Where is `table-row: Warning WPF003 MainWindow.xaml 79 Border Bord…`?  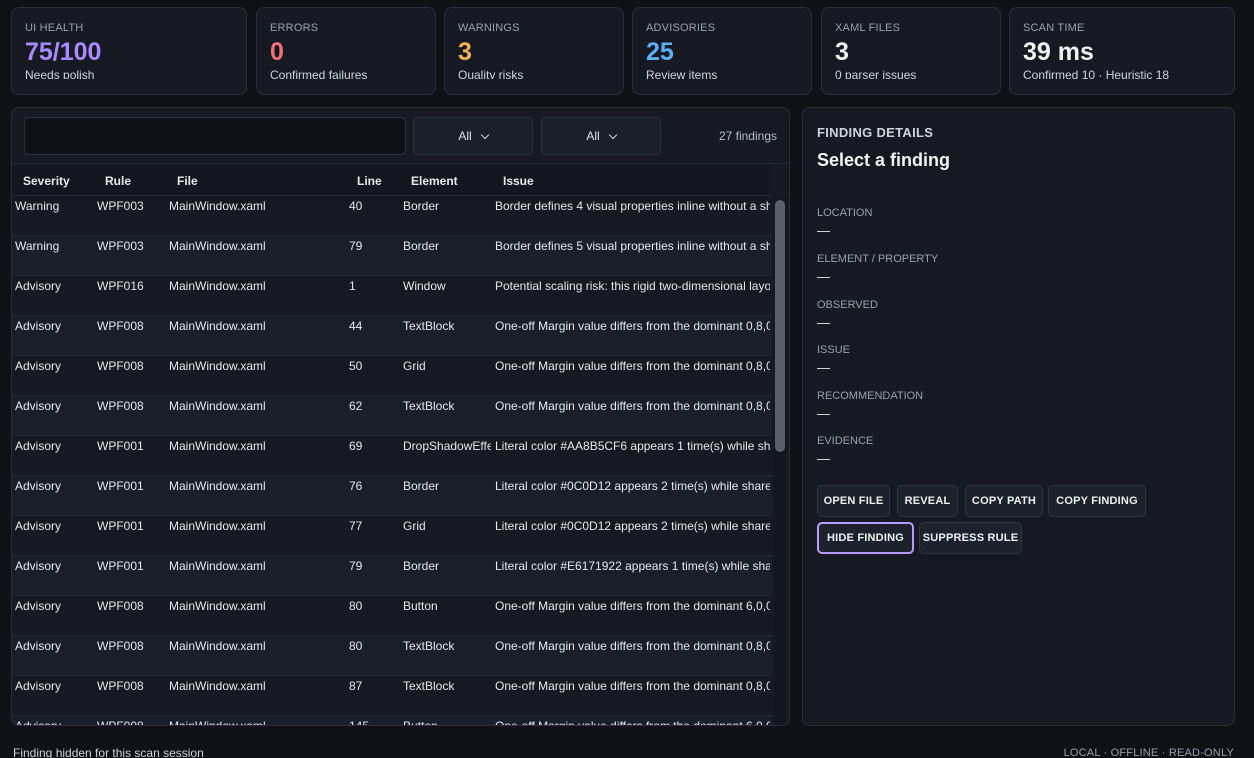 table-row: Warning WPF003 MainWindow.xaml 79 Border Bord… is located at coordinates (392, 256).